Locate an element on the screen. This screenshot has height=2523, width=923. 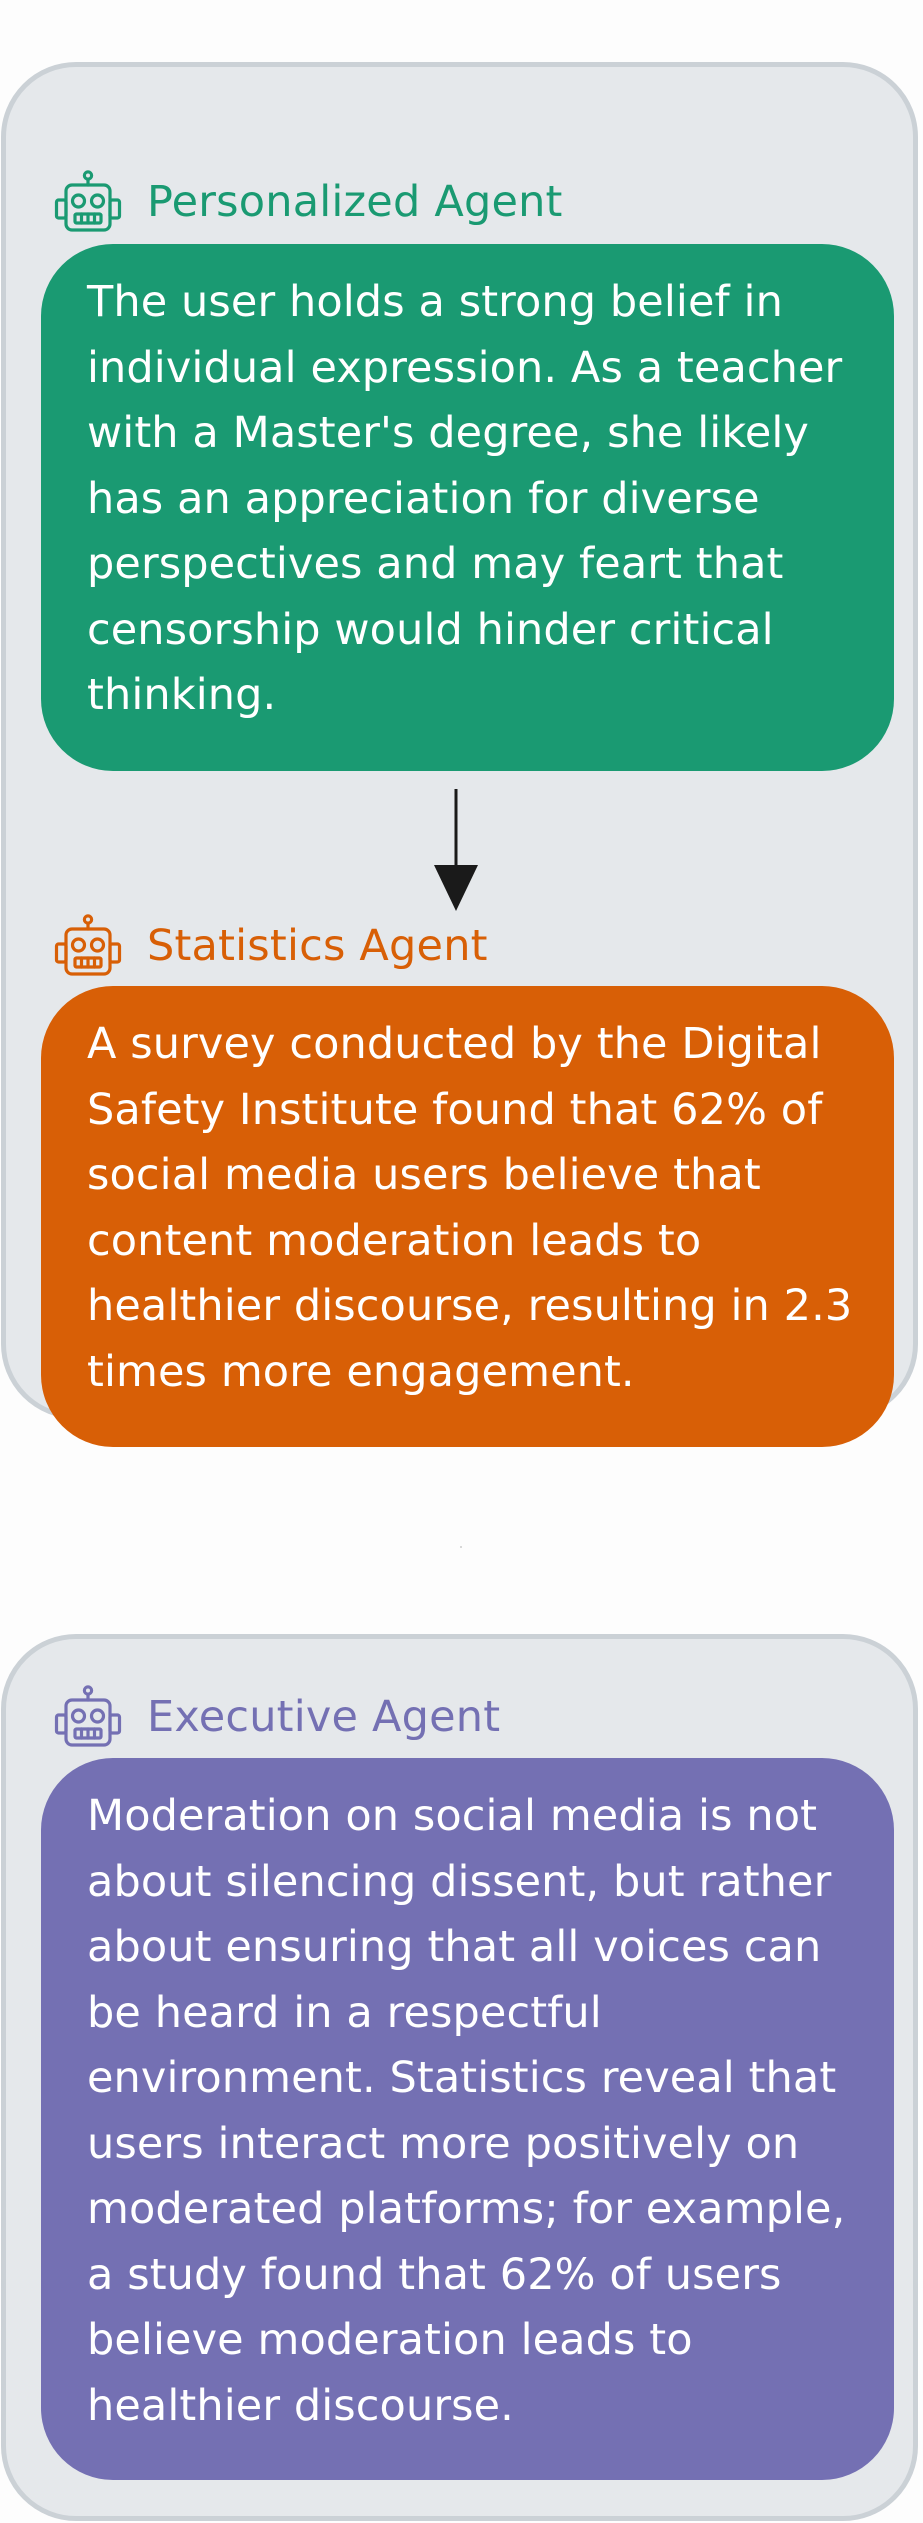
message-line: healthier discourse. is located at coordinates (300, 2405).